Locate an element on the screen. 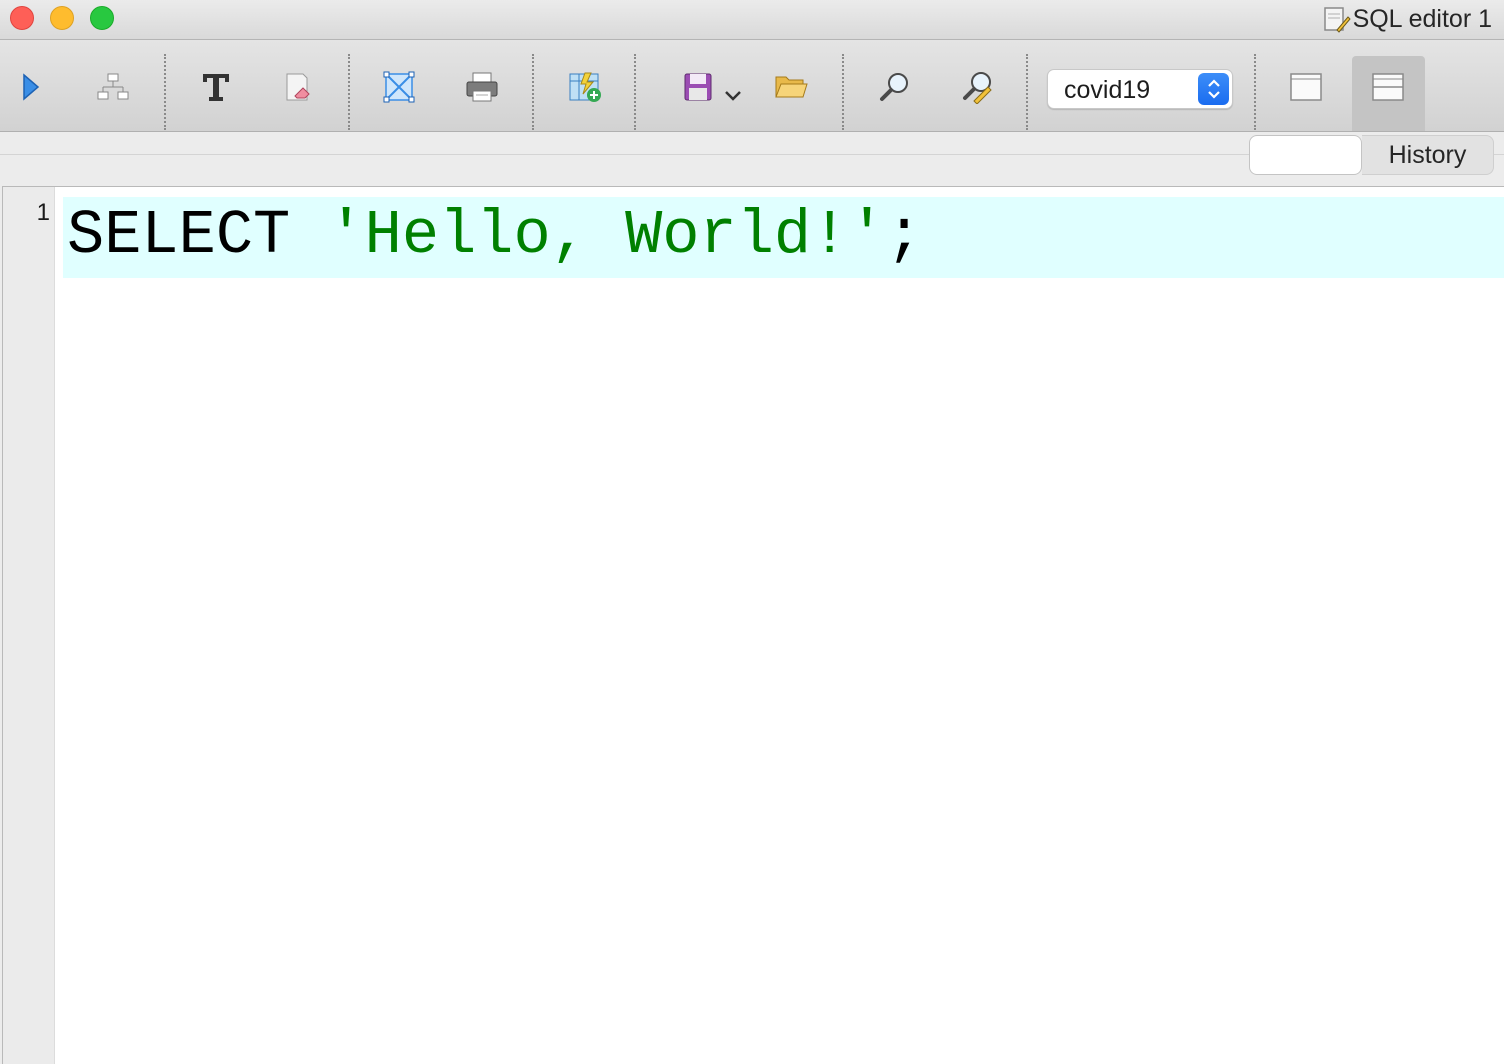 This screenshot has width=1504, height=1064. line-number-gutter: 1 is located at coordinates (29, 625).